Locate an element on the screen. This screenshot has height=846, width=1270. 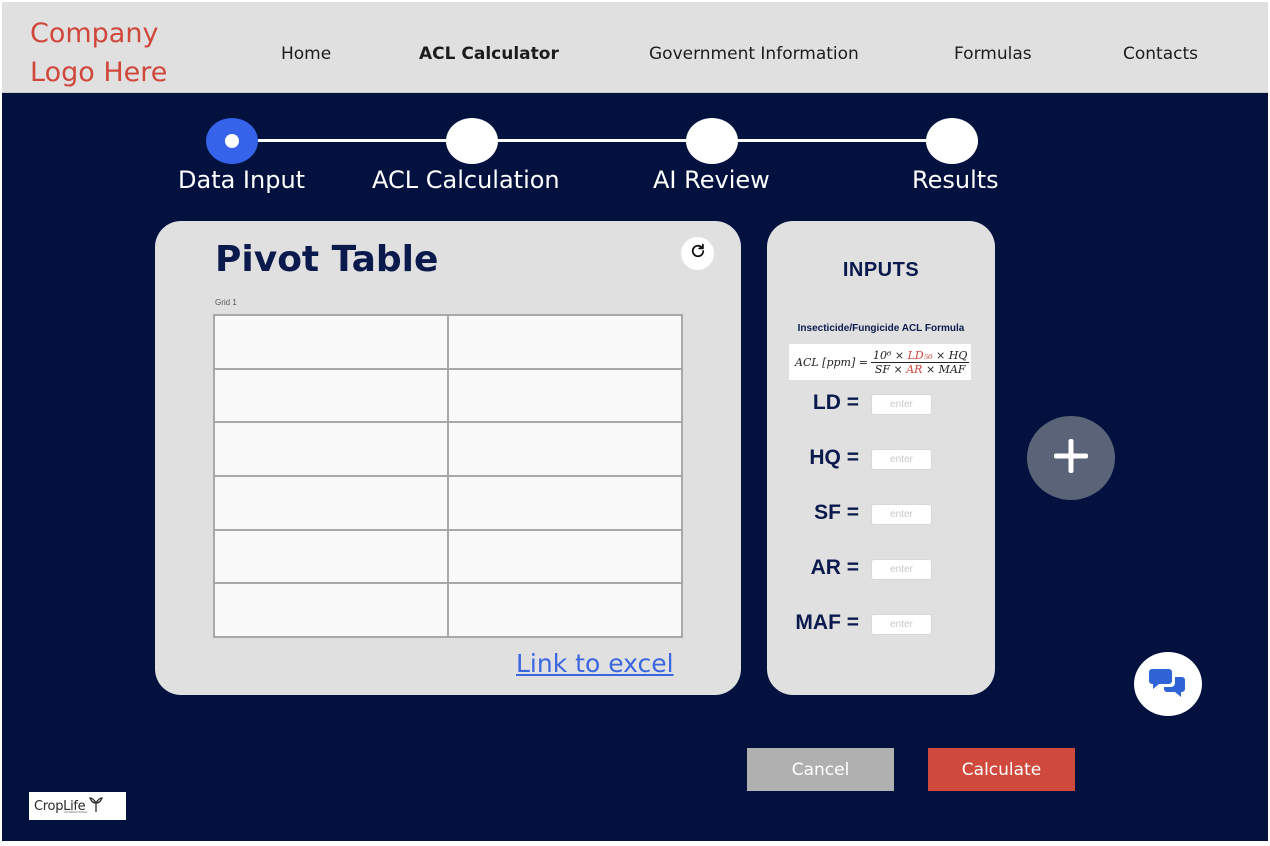
formula-numerator-prefix: 10⁶ × is located at coordinates (890, 355).